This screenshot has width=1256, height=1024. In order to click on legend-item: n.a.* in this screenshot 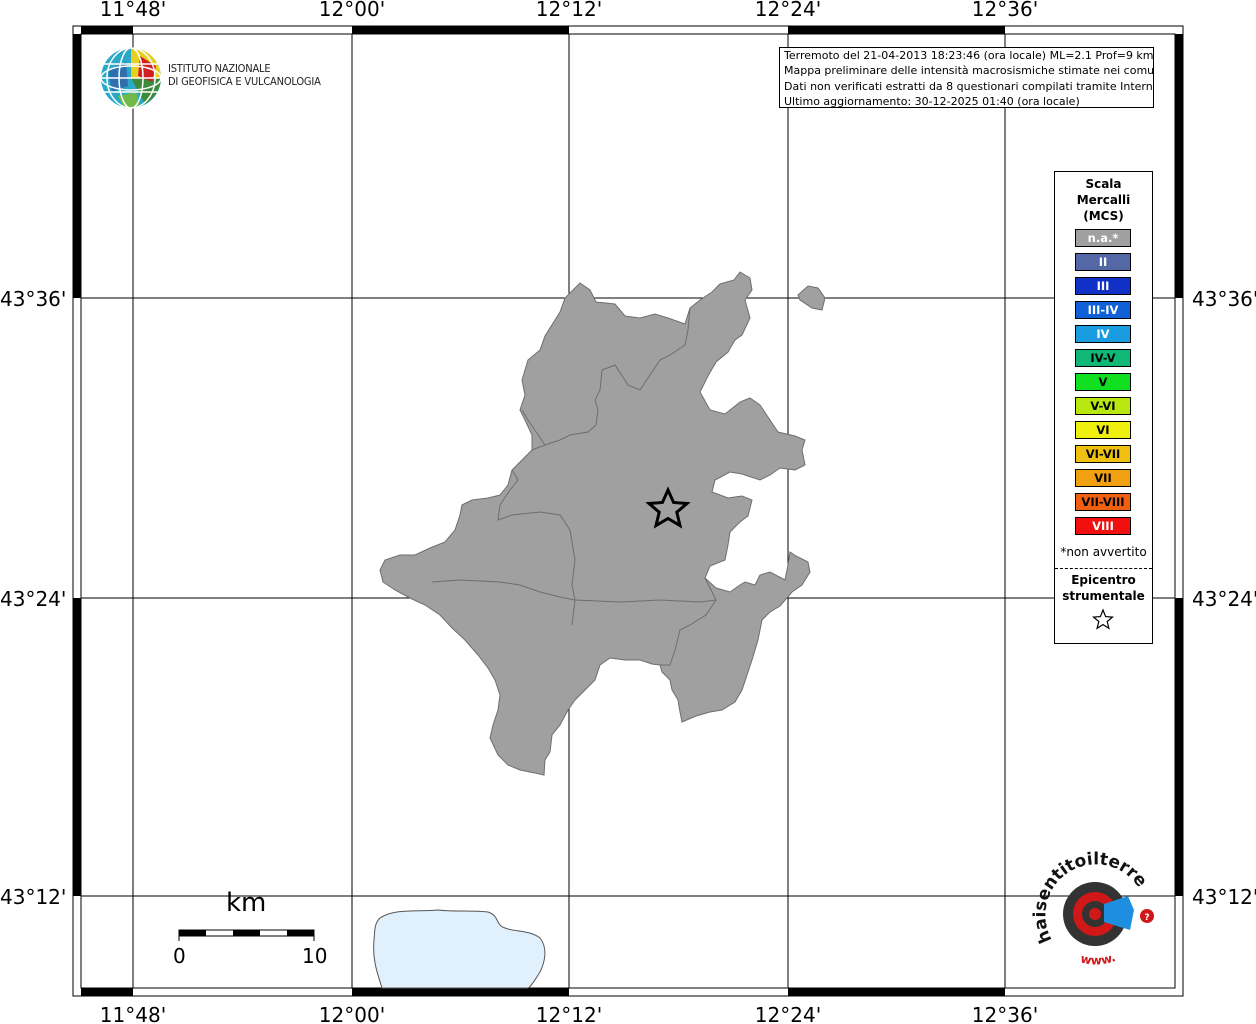, I will do `click(1103, 238)`.